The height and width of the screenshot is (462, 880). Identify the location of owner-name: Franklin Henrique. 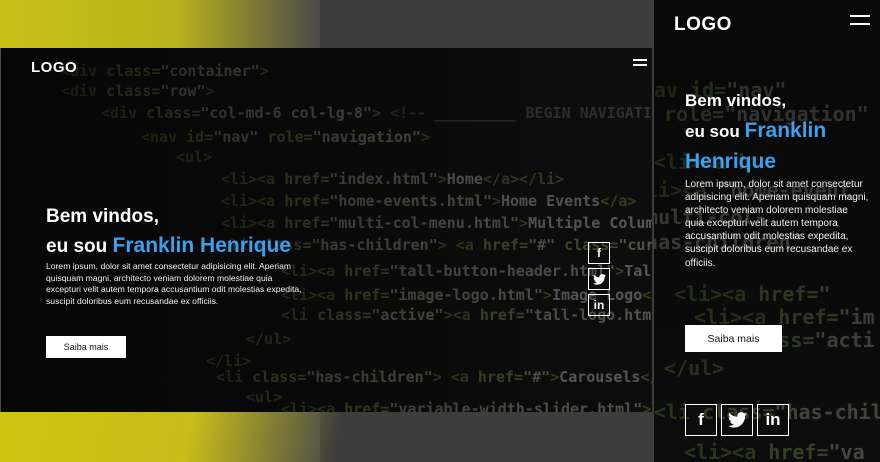
(202, 245).